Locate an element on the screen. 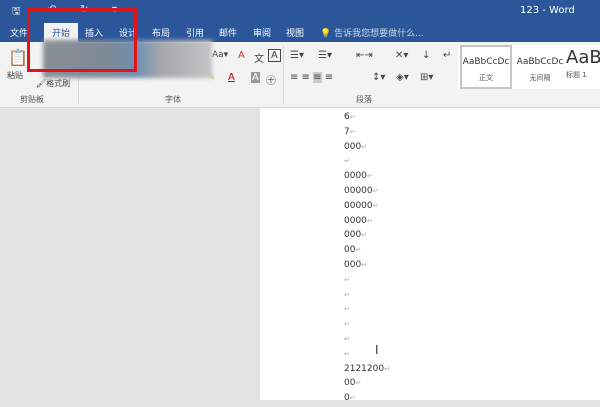  phonetic-icon: 文 is located at coordinates (259, 57).